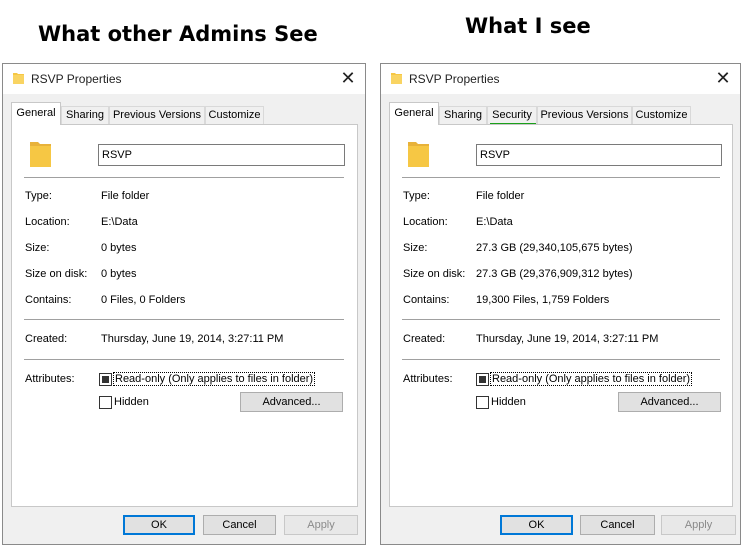 This screenshot has height=555, width=751. I want to click on contains-value: 0 Files, 0 Folders, so click(143, 300).